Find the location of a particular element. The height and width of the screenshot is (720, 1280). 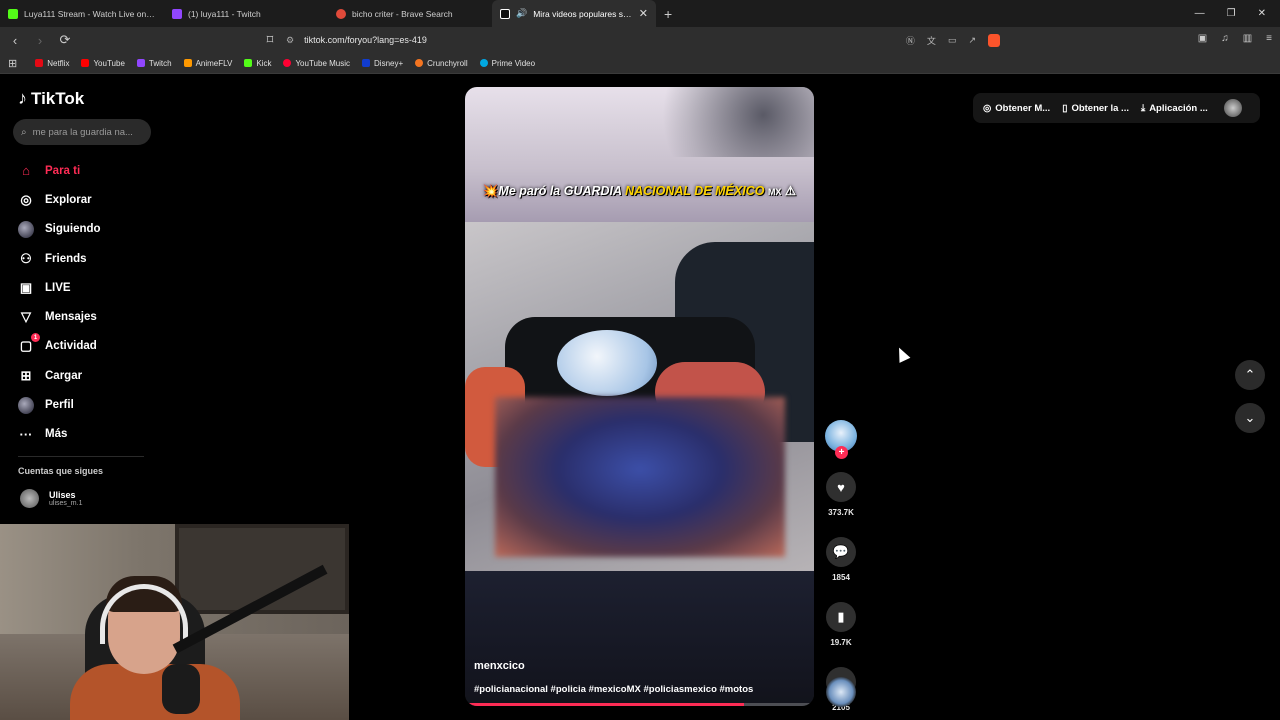

disney-icon is located at coordinates (366, 63).